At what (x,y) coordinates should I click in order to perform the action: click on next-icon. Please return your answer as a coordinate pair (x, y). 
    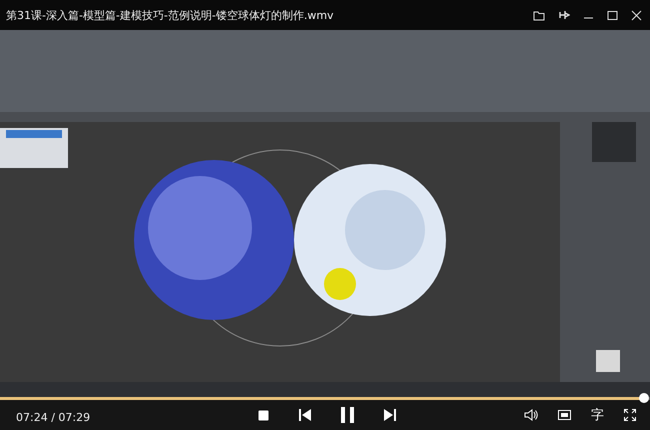
    Looking at the image, I should click on (390, 415).